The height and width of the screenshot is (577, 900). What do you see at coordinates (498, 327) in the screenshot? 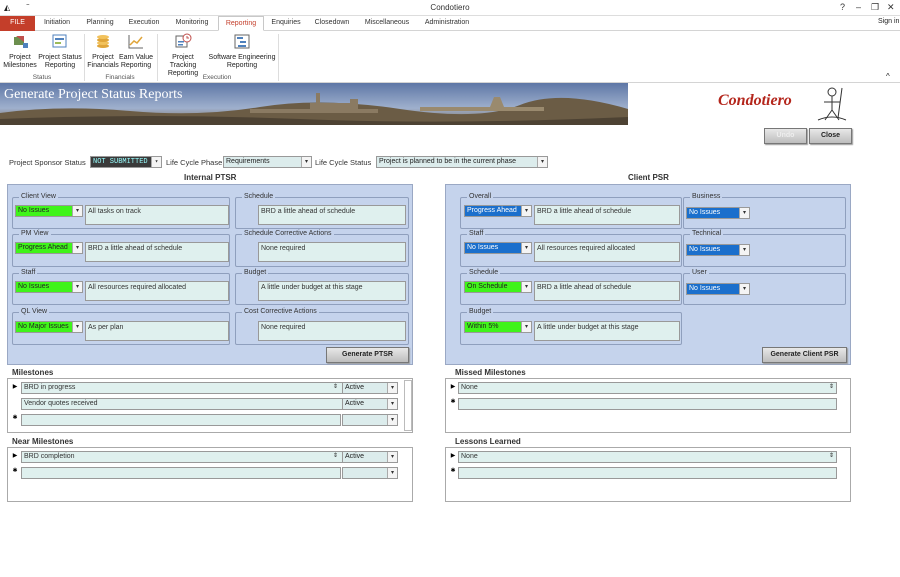
I see `client-budget-select: Within 5% ▾` at bounding box center [498, 327].